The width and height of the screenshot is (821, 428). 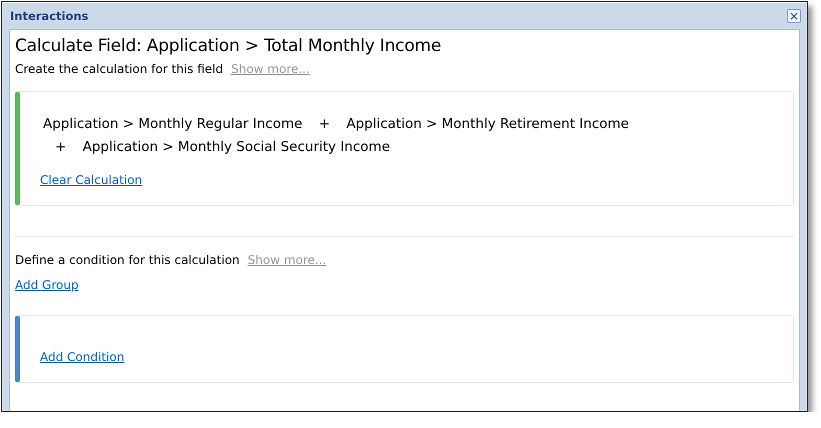 What do you see at coordinates (794, 16) in the screenshot?
I see `close-button: ×` at bounding box center [794, 16].